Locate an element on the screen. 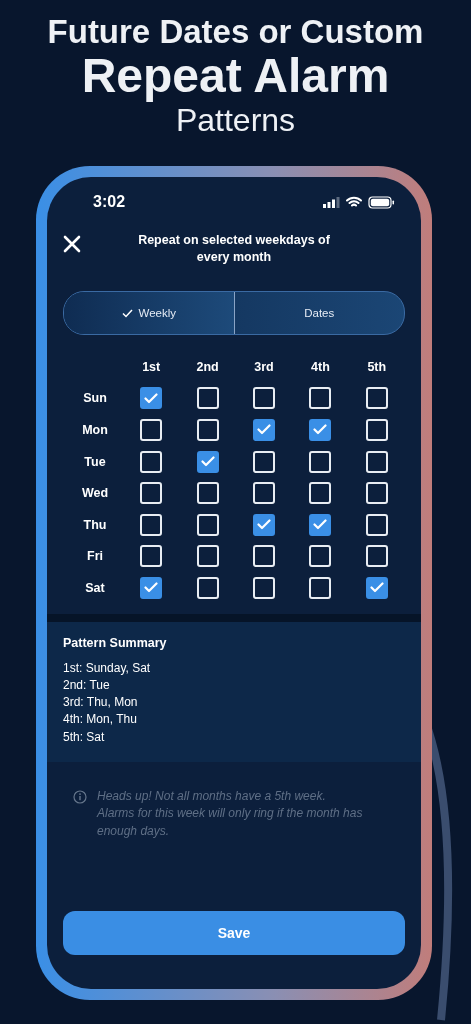  segment-tab: Dates is located at coordinates (319, 313).